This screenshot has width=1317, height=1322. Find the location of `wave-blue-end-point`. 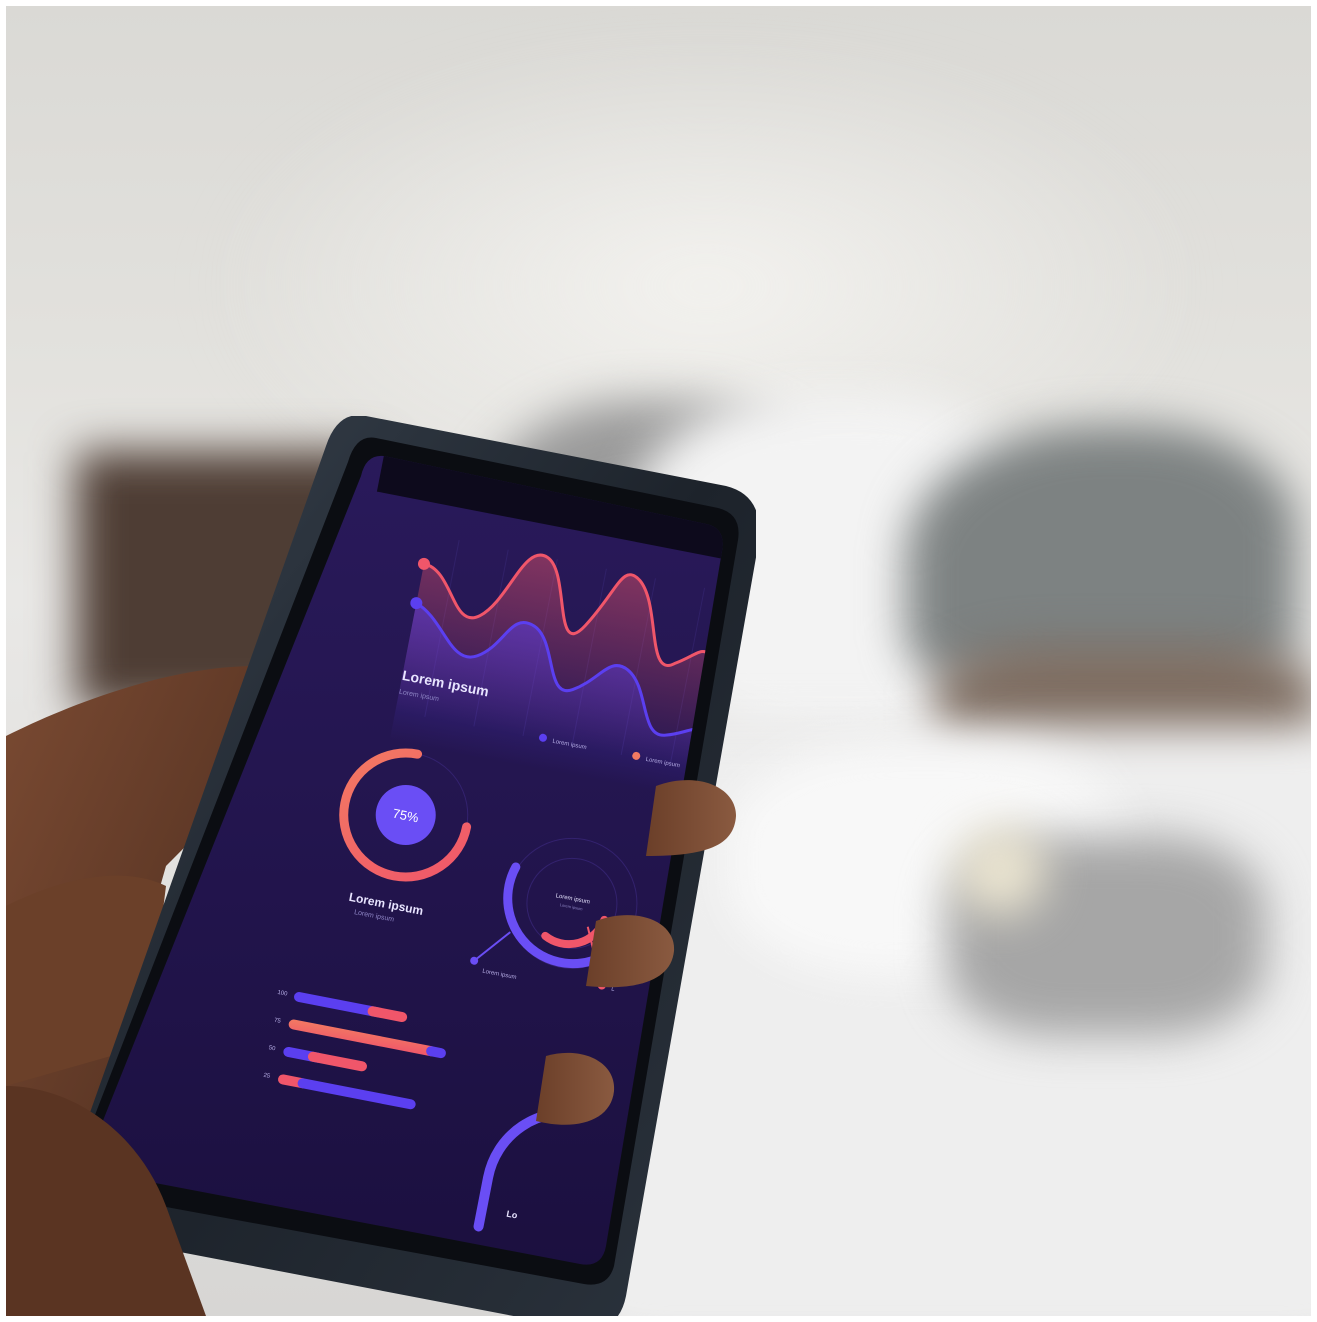

wave-blue-end-point is located at coordinates (750, 770).